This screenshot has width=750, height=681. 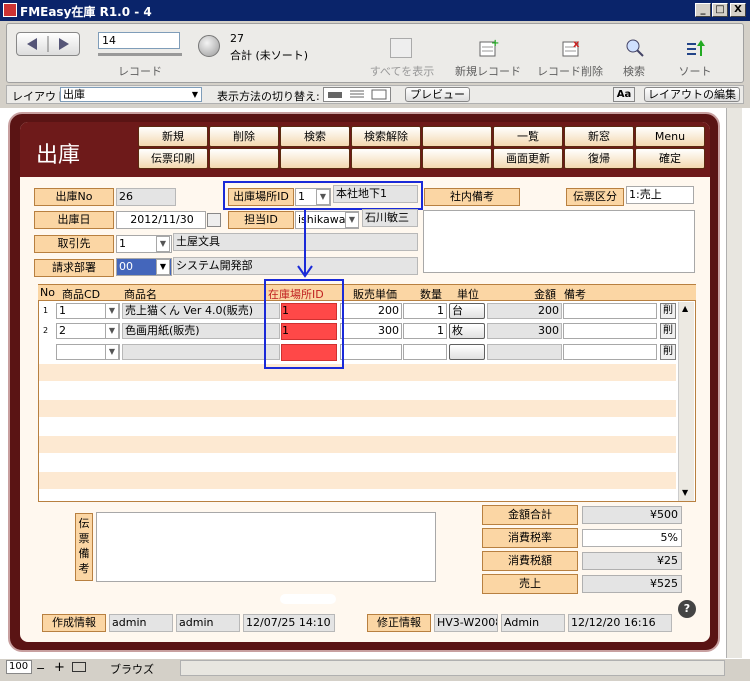 What do you see at coordinates (79, 667) in the screenshot?
I see `status-area-icon` at bounding box center [79, 667].